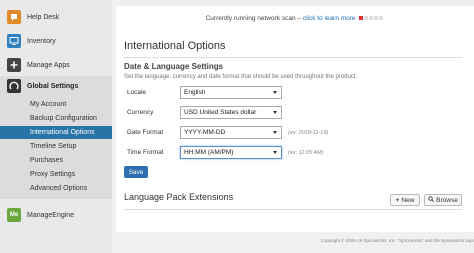  Describe the element at coordinates (136, 172) in the screenshot. I see `save-button: Save` at that location.